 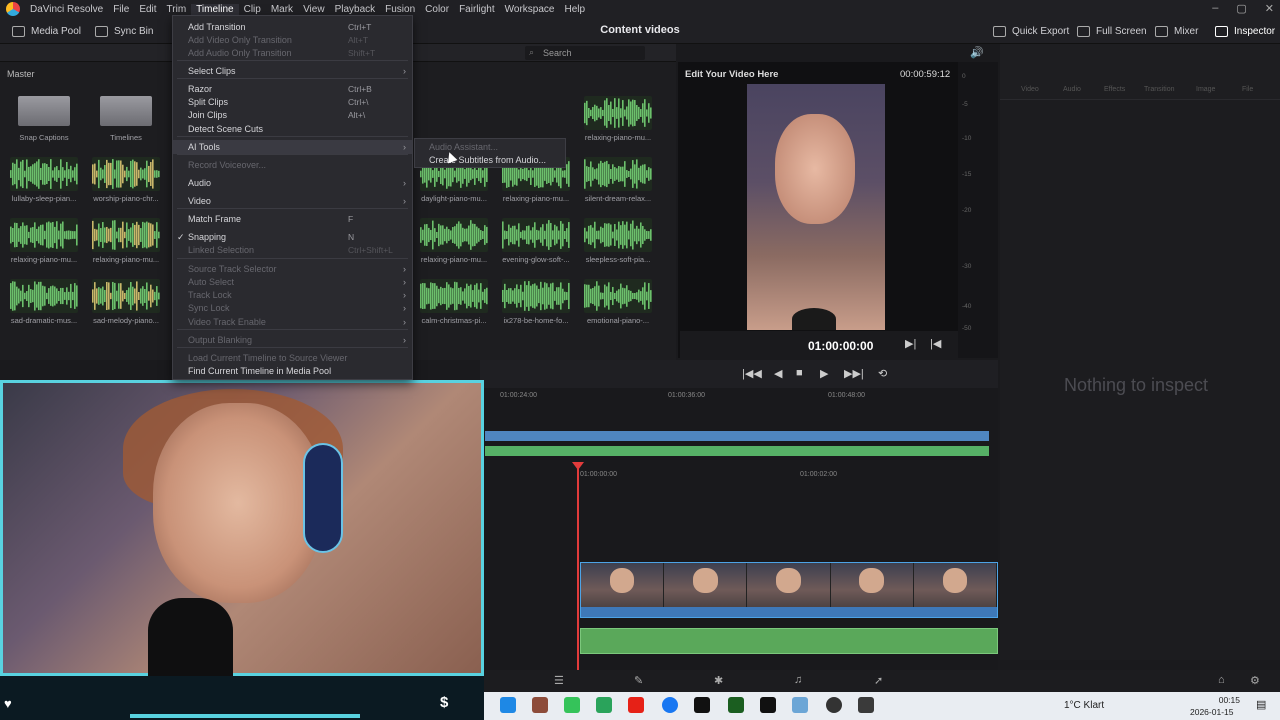 I want to click on menu-item-audio: Audio ›, so click(x=292, y=183).